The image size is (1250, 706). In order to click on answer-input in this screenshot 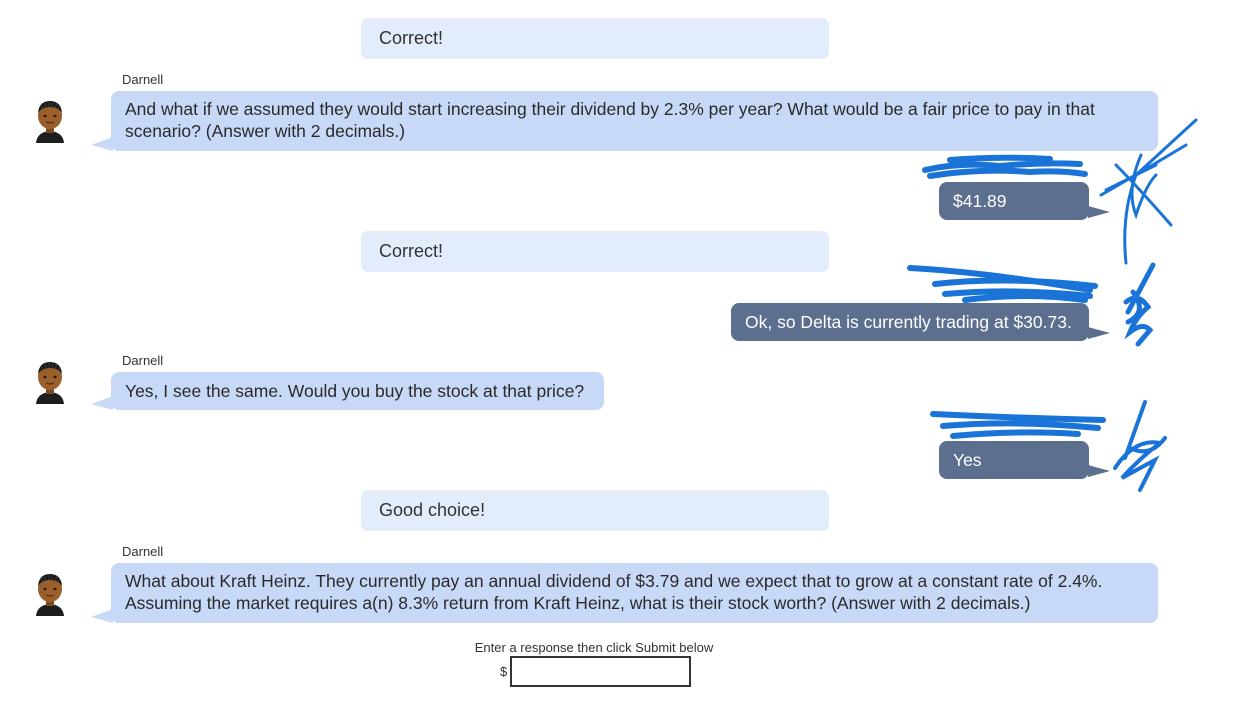, I will do `click(600, 671)`.